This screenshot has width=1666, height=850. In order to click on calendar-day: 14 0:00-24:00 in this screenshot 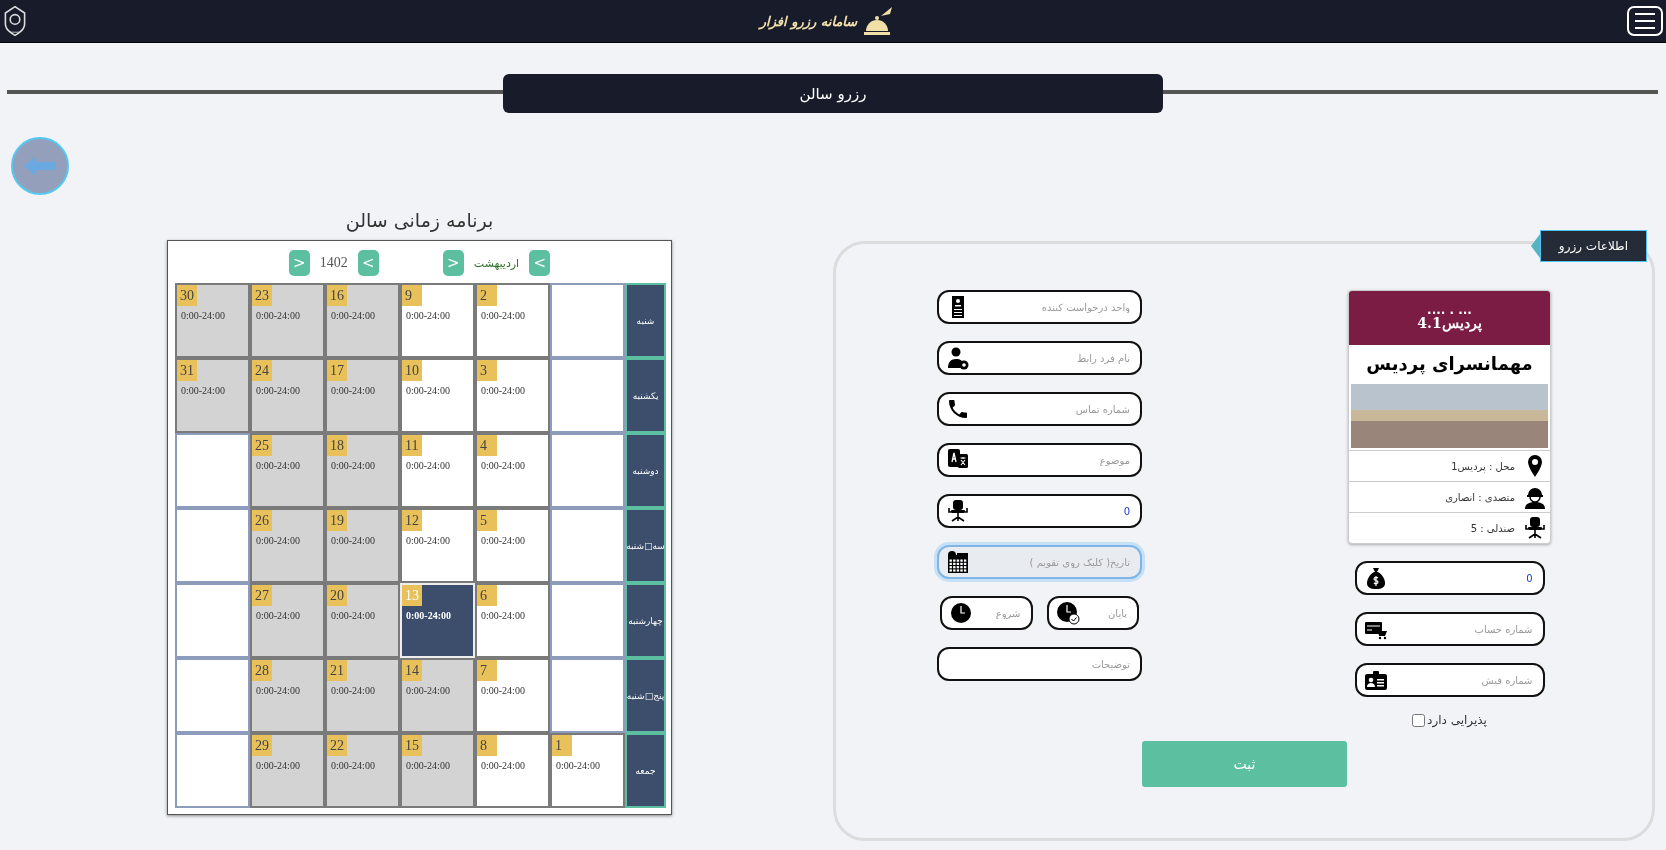, I will do `click(437, 695)`.